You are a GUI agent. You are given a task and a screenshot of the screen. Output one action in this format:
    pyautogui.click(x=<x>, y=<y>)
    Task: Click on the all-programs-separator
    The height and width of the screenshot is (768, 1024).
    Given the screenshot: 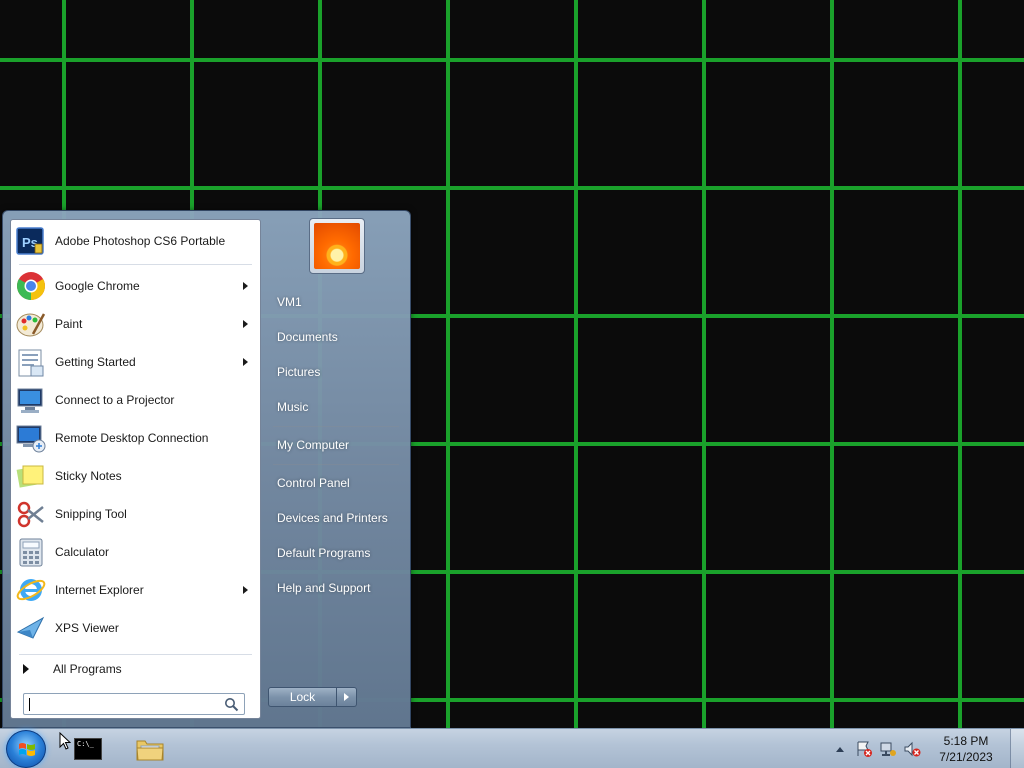 What is the action you would take?
    pyautogui.click(x=135, y=654)
    